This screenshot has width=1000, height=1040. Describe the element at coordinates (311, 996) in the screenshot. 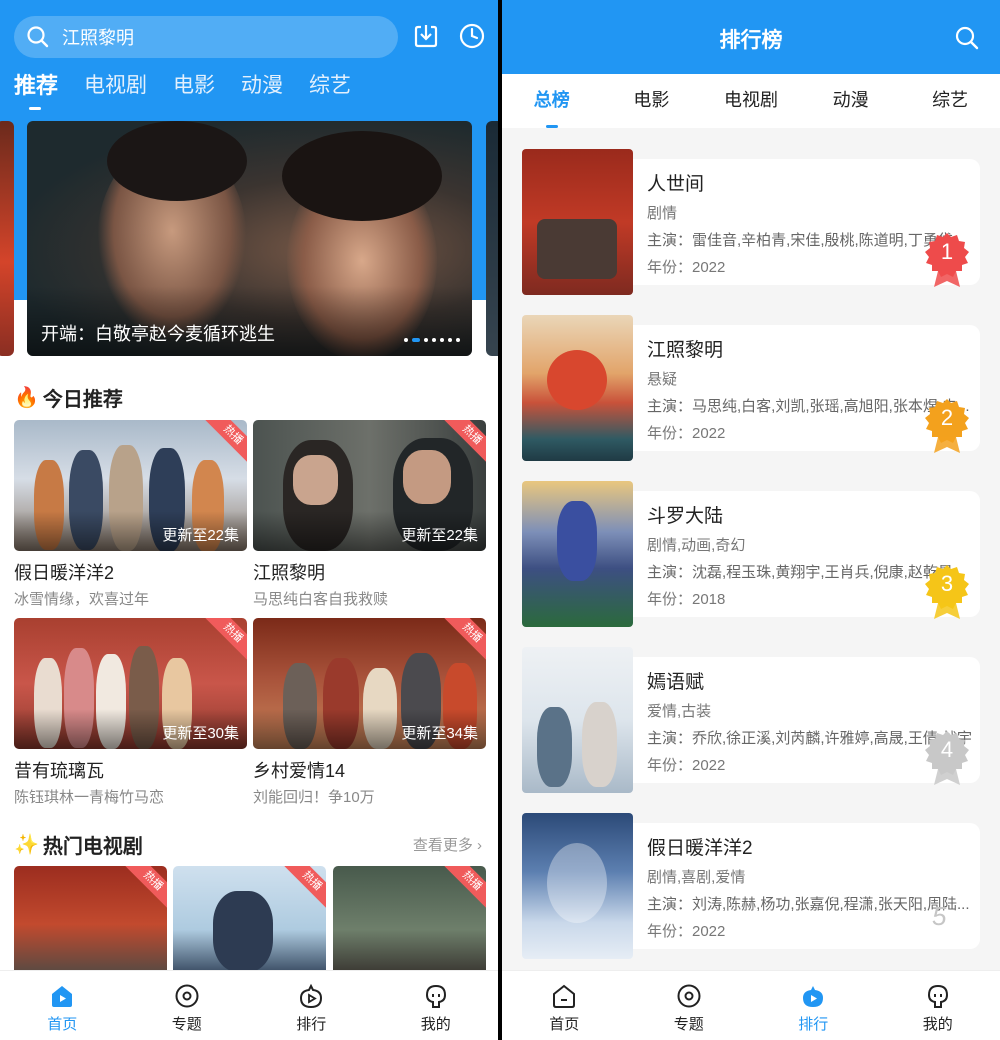

I see `ranking-icon` at that location.